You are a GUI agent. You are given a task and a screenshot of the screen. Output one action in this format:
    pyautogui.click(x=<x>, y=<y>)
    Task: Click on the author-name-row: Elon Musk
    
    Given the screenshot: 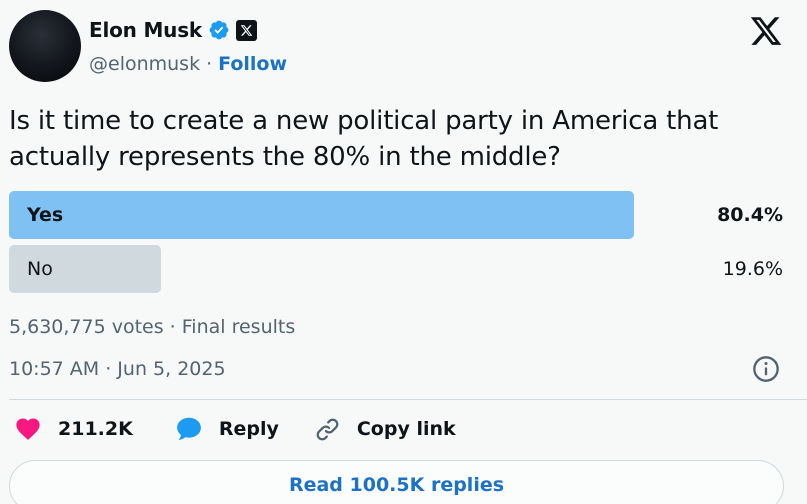 What is the action you would take?
    pyautogui.click(x=173, y=30)
    